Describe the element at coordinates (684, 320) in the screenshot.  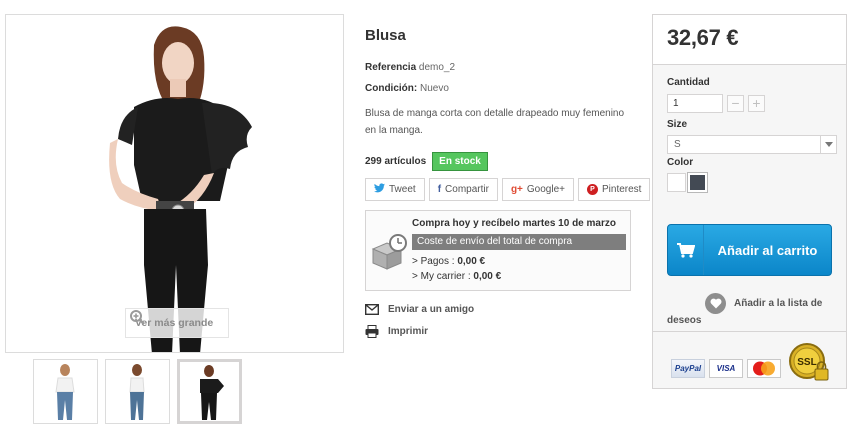
I see `wishlist-label-2: deseos` at that location.